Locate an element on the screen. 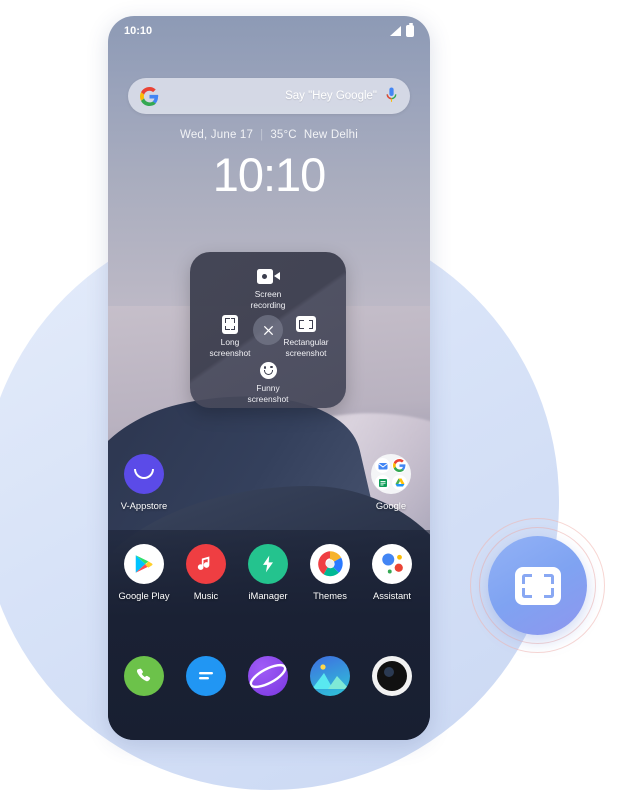  option-label-line1: Rectangular is located at coordinates (306, 342).